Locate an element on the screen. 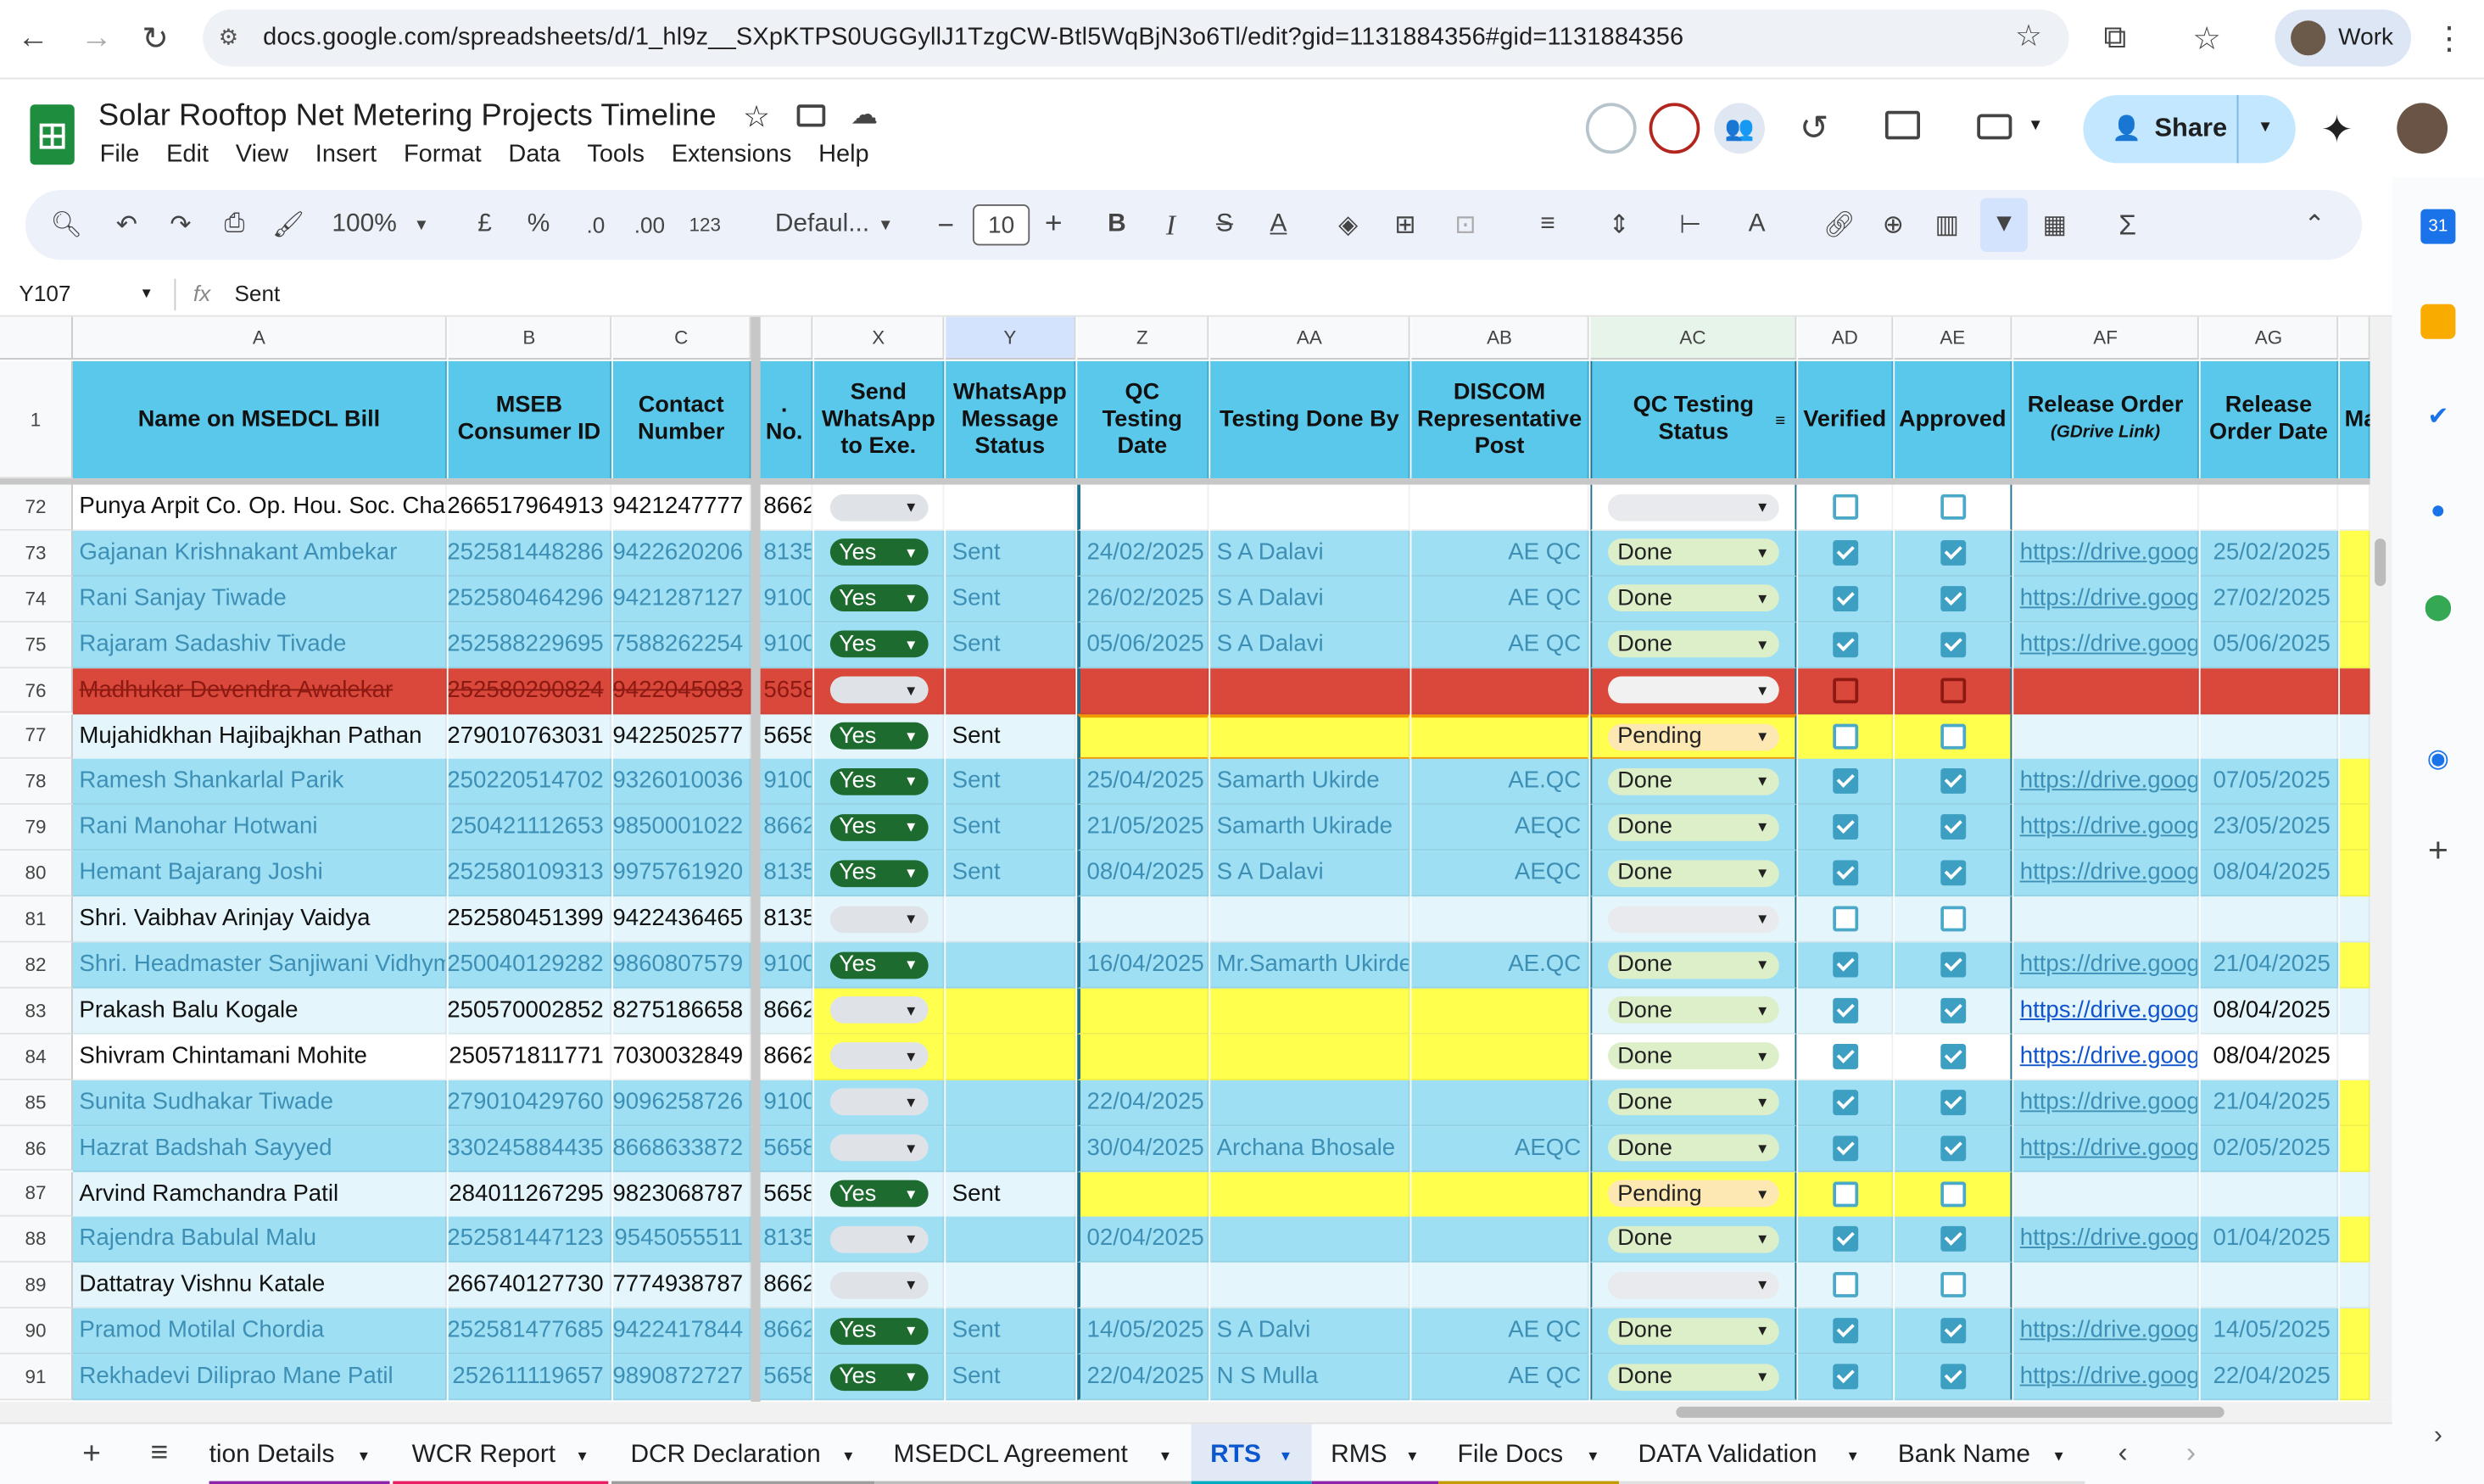 This screenshot has width=2484, height=1484. sheet-tab: tion Details ▼ is located at coordinates (299, 1454).